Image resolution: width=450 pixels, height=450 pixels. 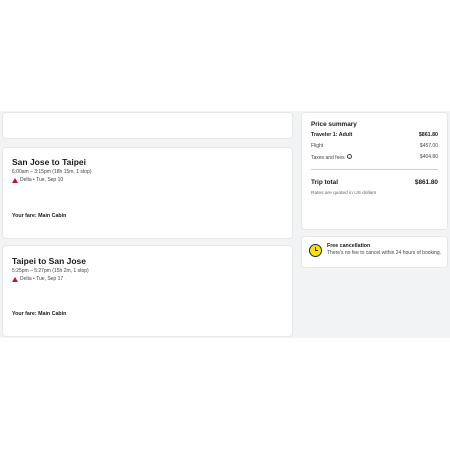 I want to click on return-times: 5:25pm – 5:27pm (15h 2m, 1 stop), so click(x=50, y=271).